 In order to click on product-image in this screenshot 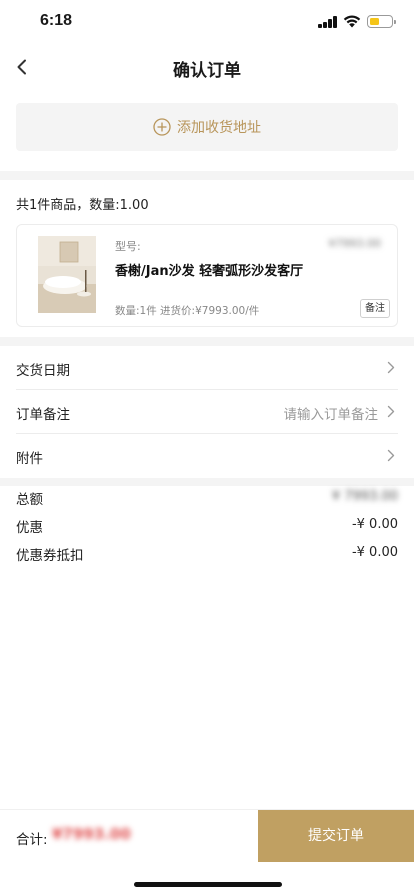, I will do `click(67, 274)`.